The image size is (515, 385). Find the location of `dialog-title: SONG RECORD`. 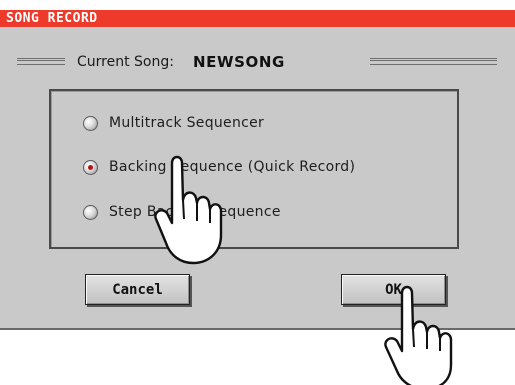

dialog-title: SONG RECORD is located at coordinates (52, 18).